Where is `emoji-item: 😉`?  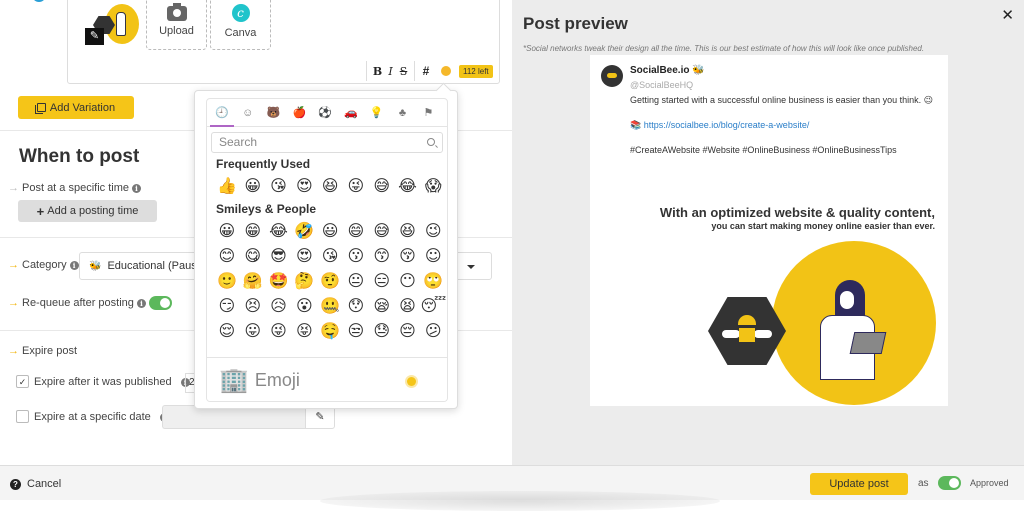 emoji-item: 😉 is located at coordinates (433, 230).